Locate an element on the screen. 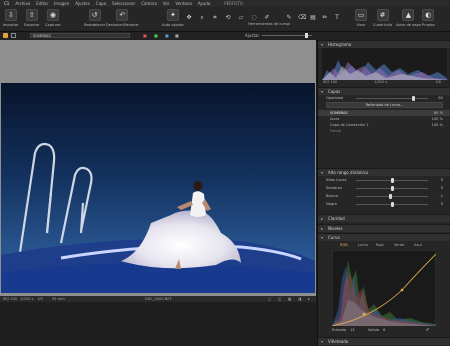  reset-icon: ↺ is located at coordinates (94, 15).